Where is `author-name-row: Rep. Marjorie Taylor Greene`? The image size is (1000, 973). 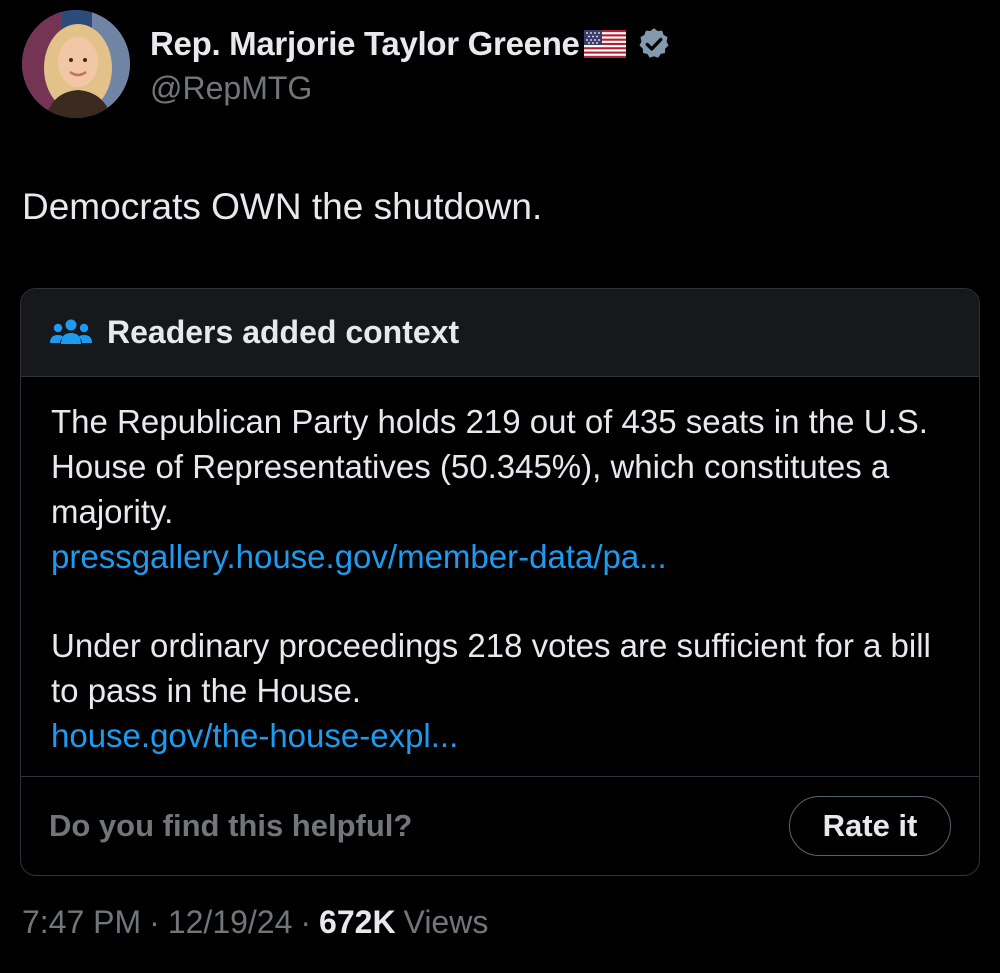 author-name-row: Rep. Marjorie Taylor Greene is located at coordinates (411, 44).